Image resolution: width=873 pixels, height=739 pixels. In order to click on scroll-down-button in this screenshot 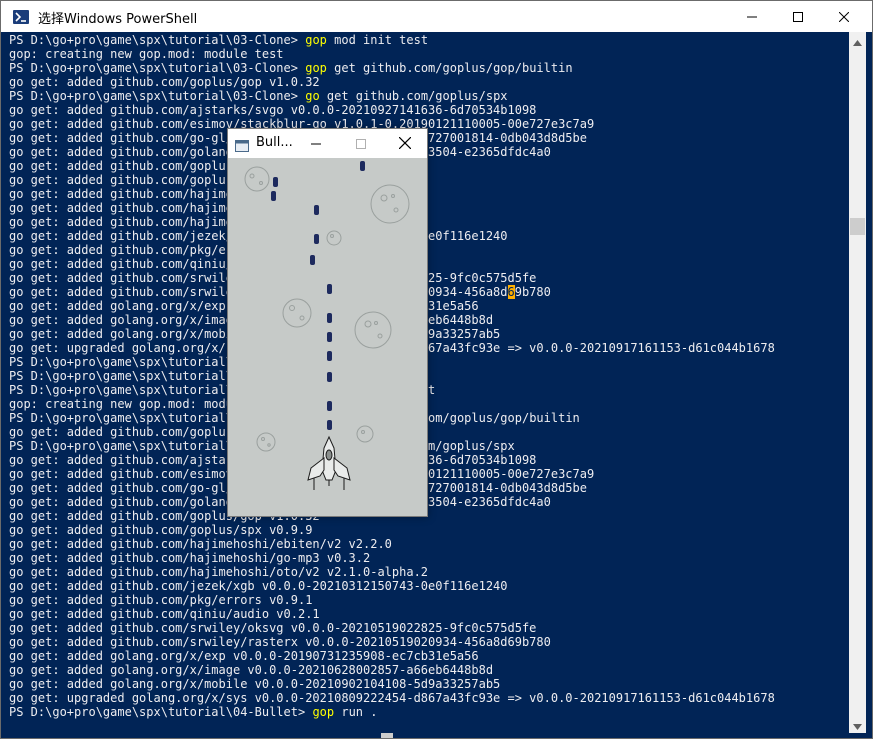, I will do `click(857, 724)`.